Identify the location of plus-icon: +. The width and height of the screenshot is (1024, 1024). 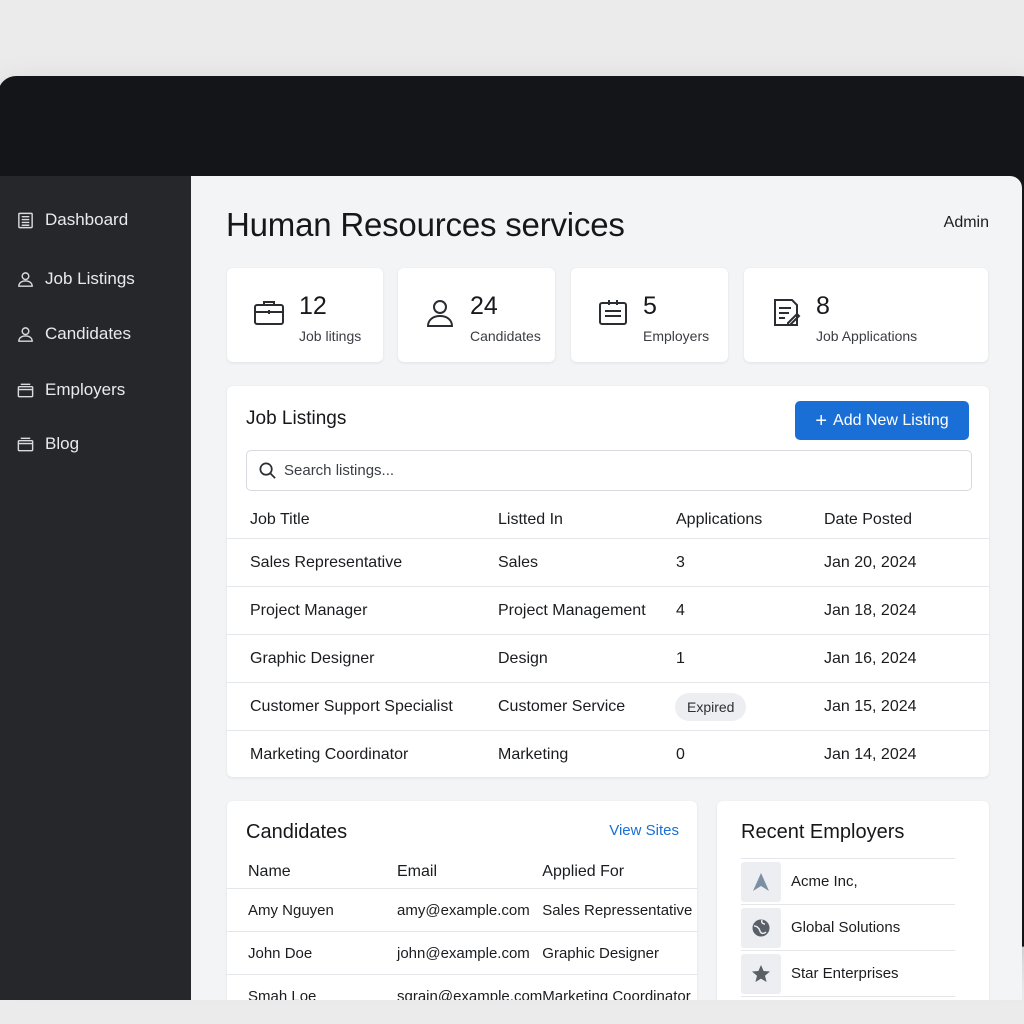
(821, 420).